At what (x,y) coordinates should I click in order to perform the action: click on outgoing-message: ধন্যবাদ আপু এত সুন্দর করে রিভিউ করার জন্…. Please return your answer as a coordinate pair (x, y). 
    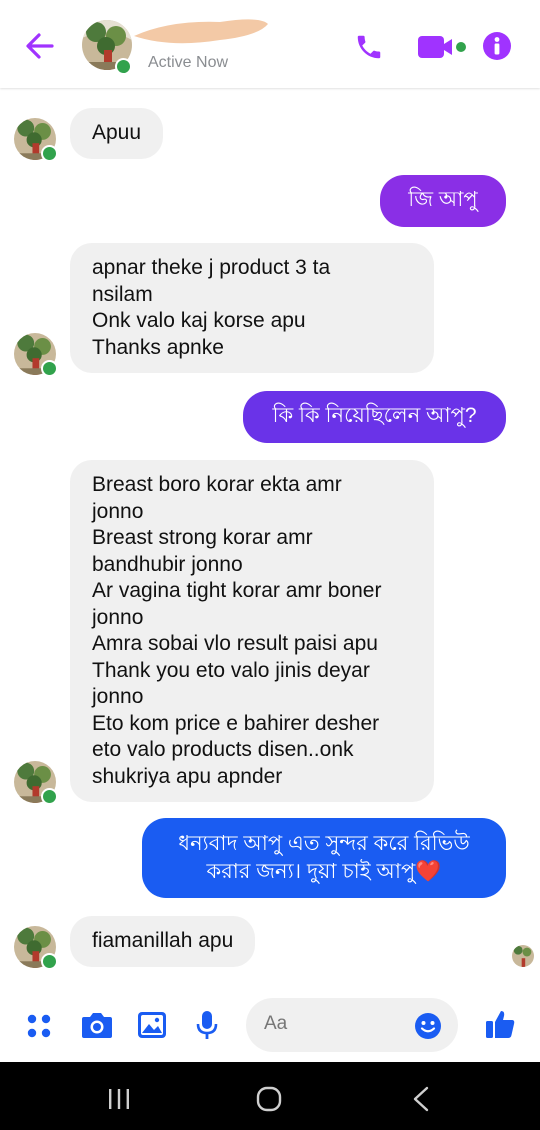
    Looking at the image, I should click on (324, 858).